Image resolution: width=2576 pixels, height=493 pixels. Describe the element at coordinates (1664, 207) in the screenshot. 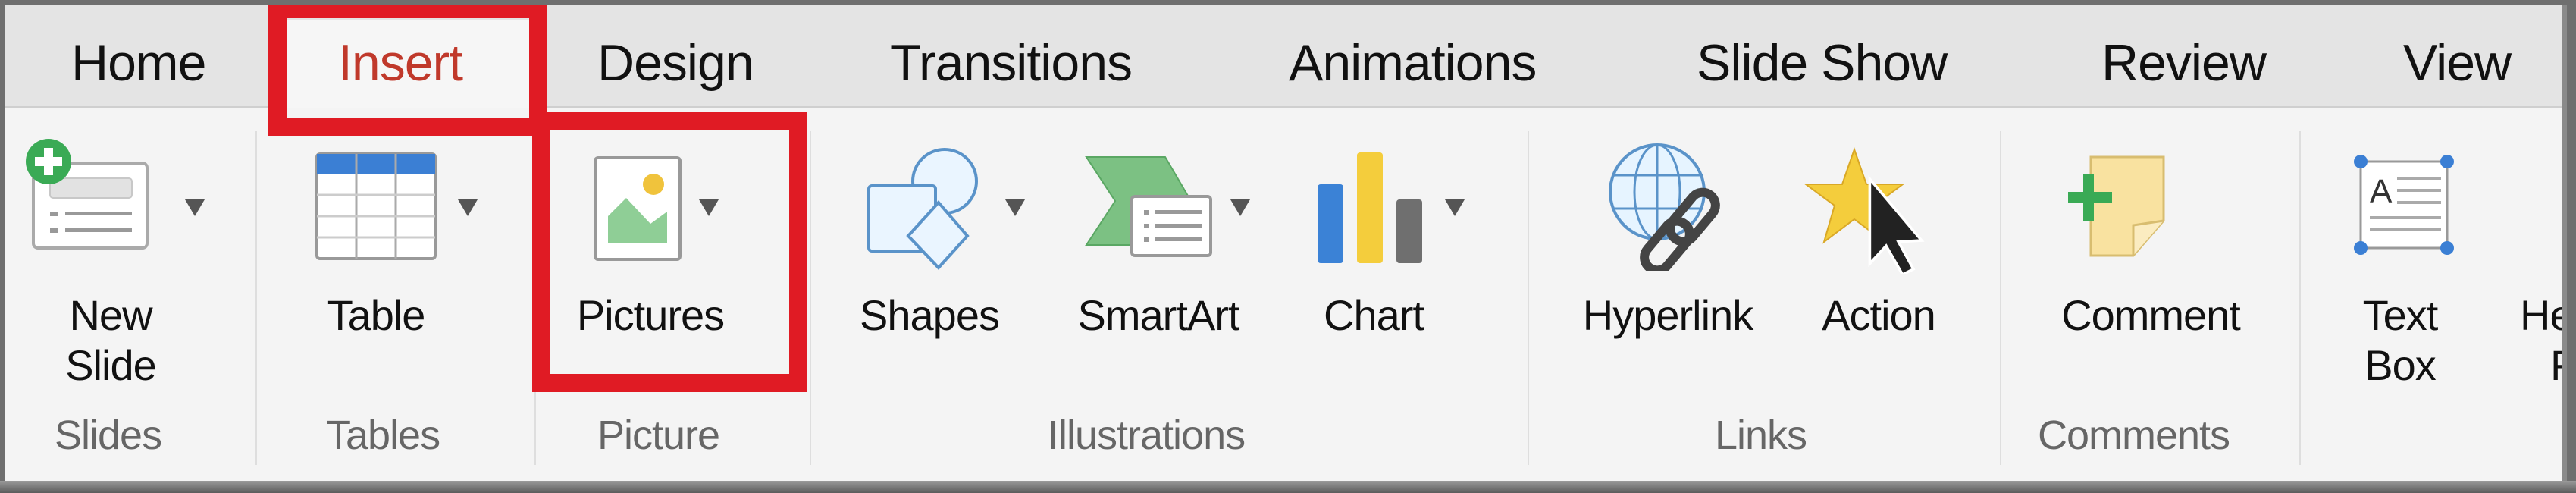

I see `hyperlink-icon` at that location.